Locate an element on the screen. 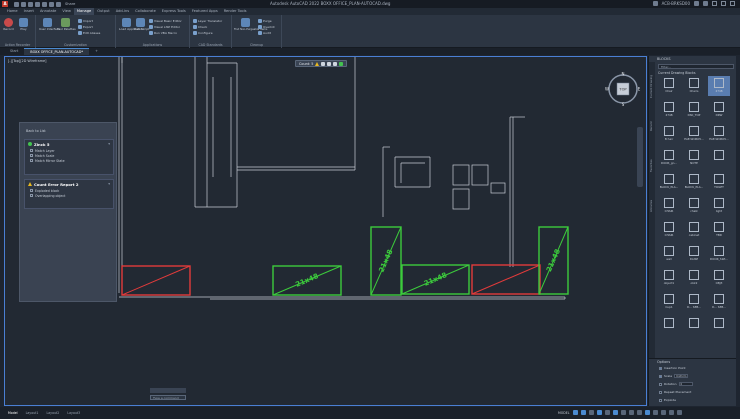 The image size is (740, 419). new-tab-button: + is located at coordinates (96, 51).